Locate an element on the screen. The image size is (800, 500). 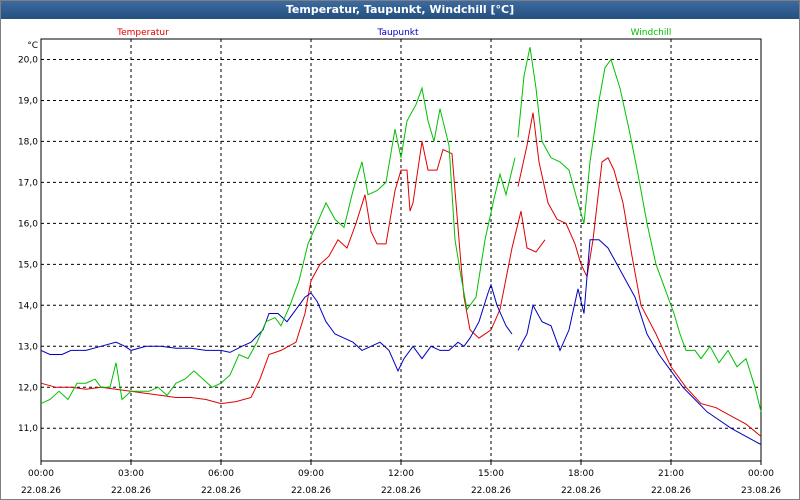
x-tick-time: 03:00 is located at coordinates (131, 474).